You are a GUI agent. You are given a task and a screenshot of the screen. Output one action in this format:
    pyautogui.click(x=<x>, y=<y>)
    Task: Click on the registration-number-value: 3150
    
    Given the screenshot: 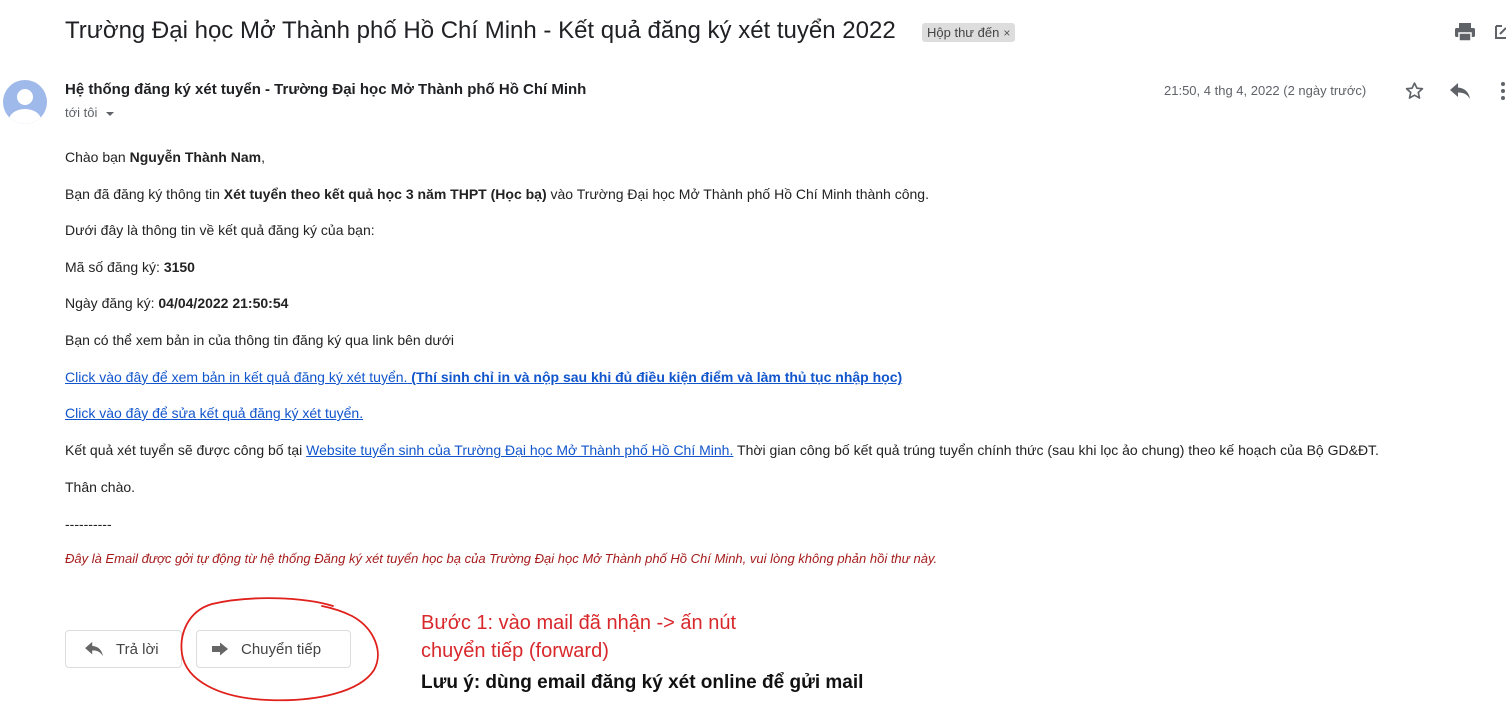 What is the action you would take?
    pyautogui.click(x=179, y=267)
    